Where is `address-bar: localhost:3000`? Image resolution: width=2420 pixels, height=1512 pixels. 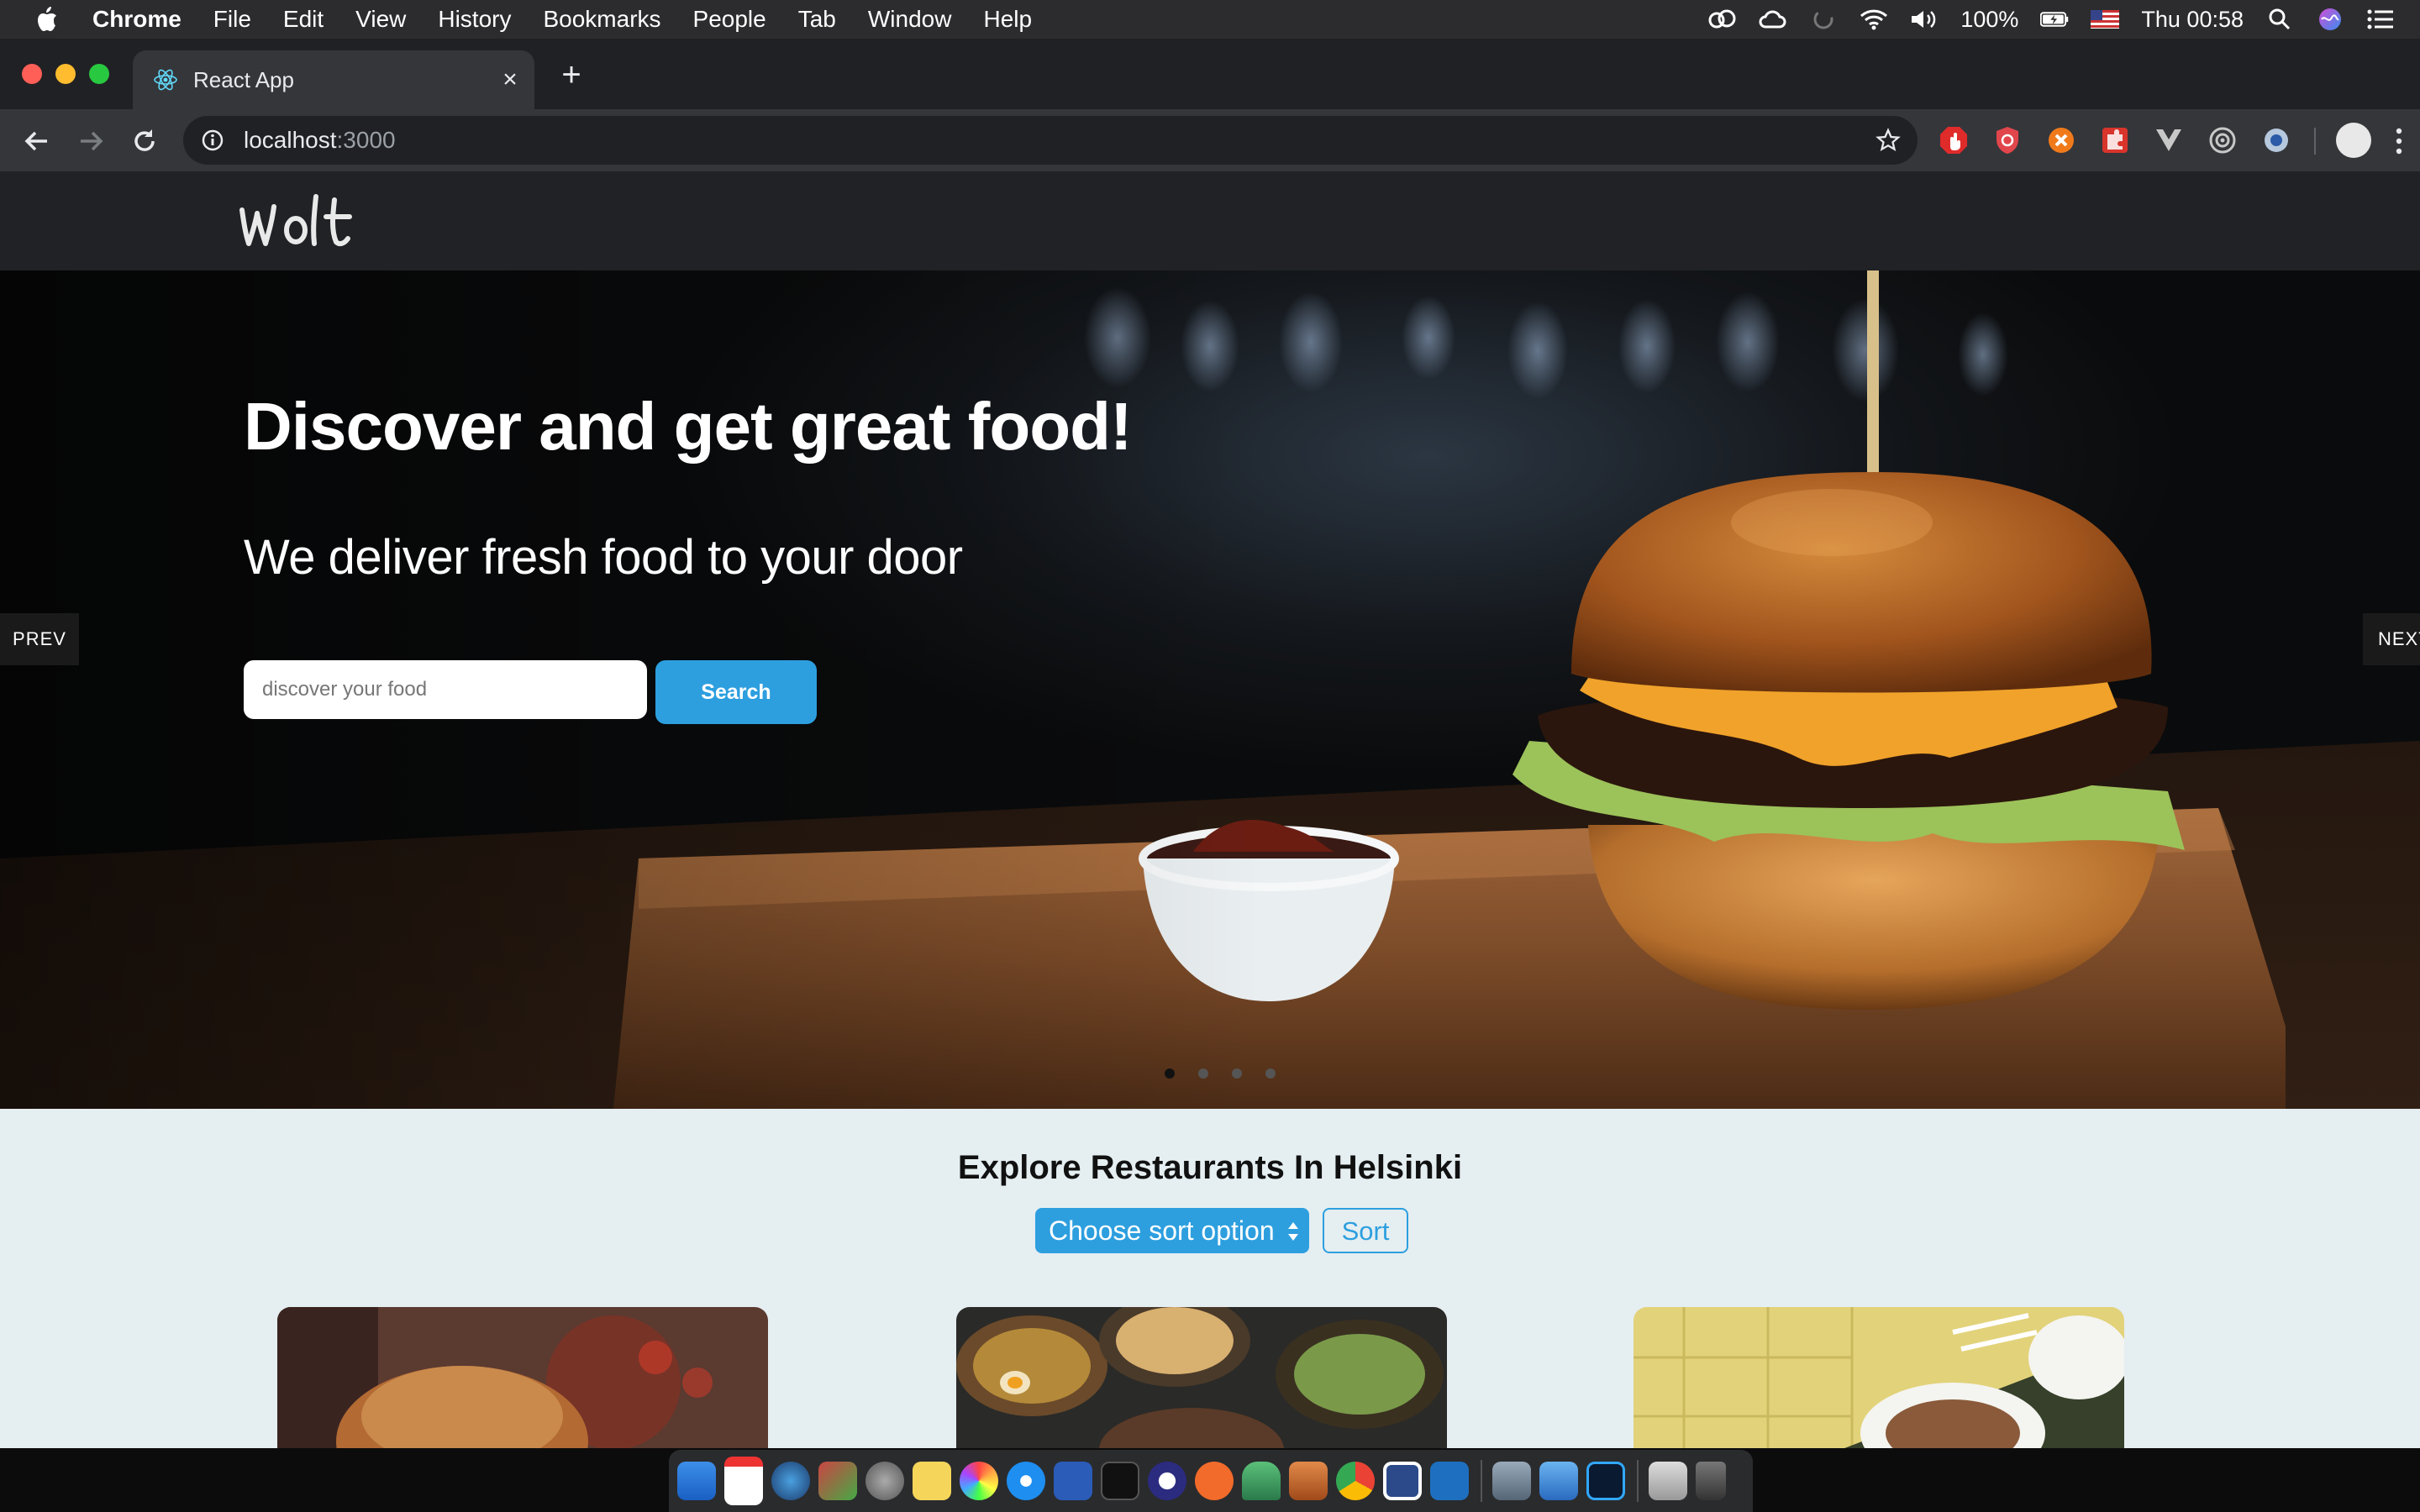
address-bar: localhost:3000 is located at coordinates (1050, 140).